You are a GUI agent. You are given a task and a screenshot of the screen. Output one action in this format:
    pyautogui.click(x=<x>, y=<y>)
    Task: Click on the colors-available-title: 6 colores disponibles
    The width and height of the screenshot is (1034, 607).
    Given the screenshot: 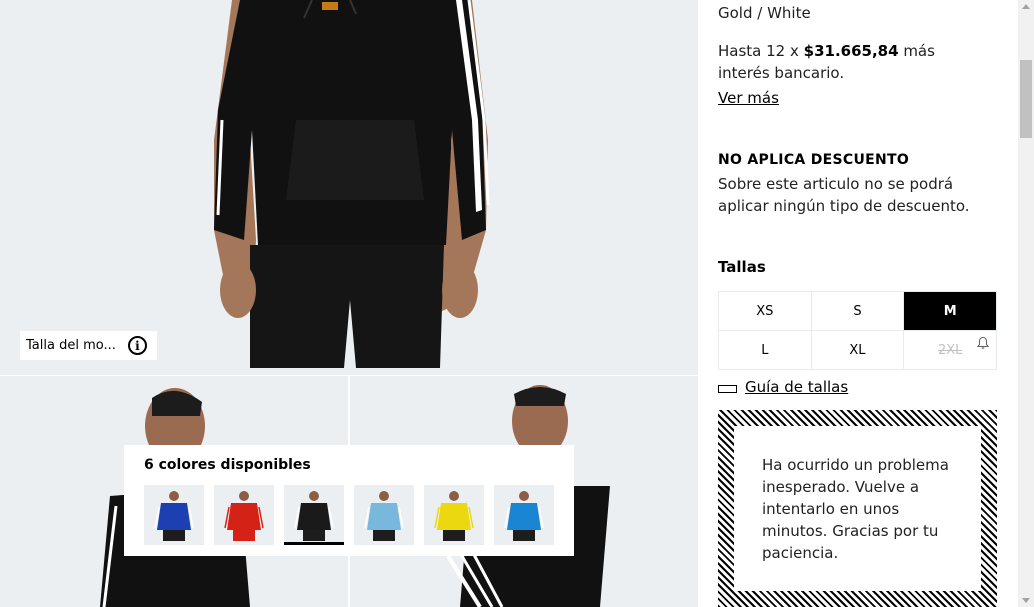 What is the action you would take?
    pyautogui.click(x=227, y=465)
    